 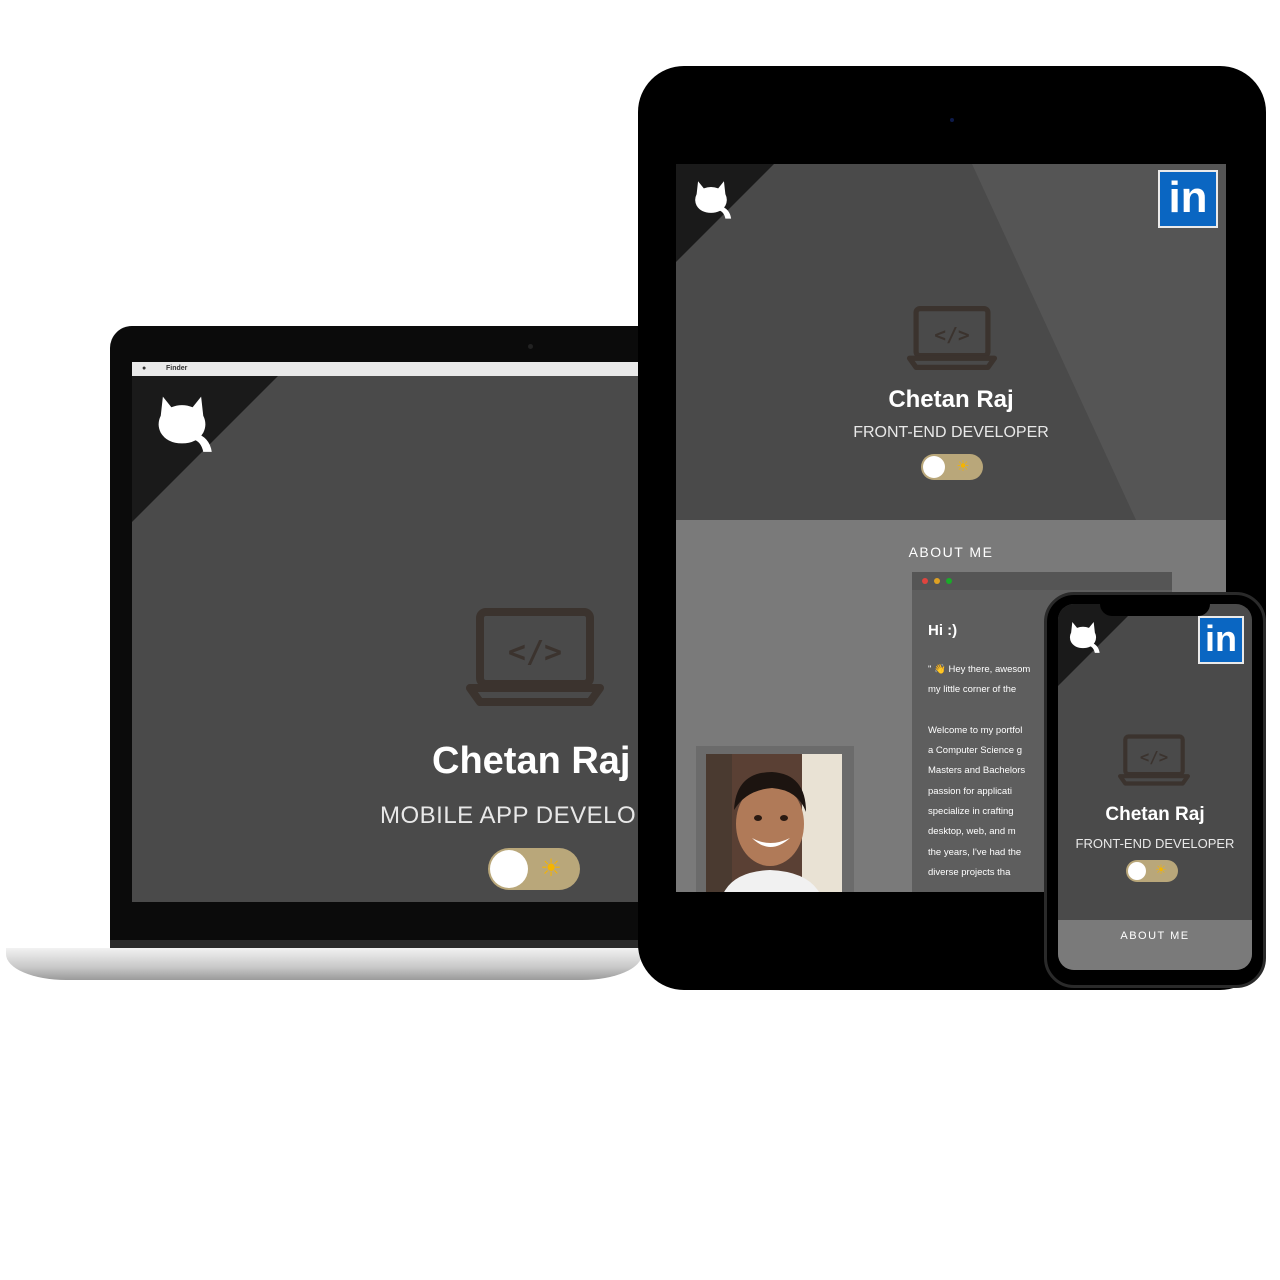 What do you see at coordinates (977, 770) in the screenshot?
I see `about-line: Masters and Bachelors` at bounding box center [977, 770].